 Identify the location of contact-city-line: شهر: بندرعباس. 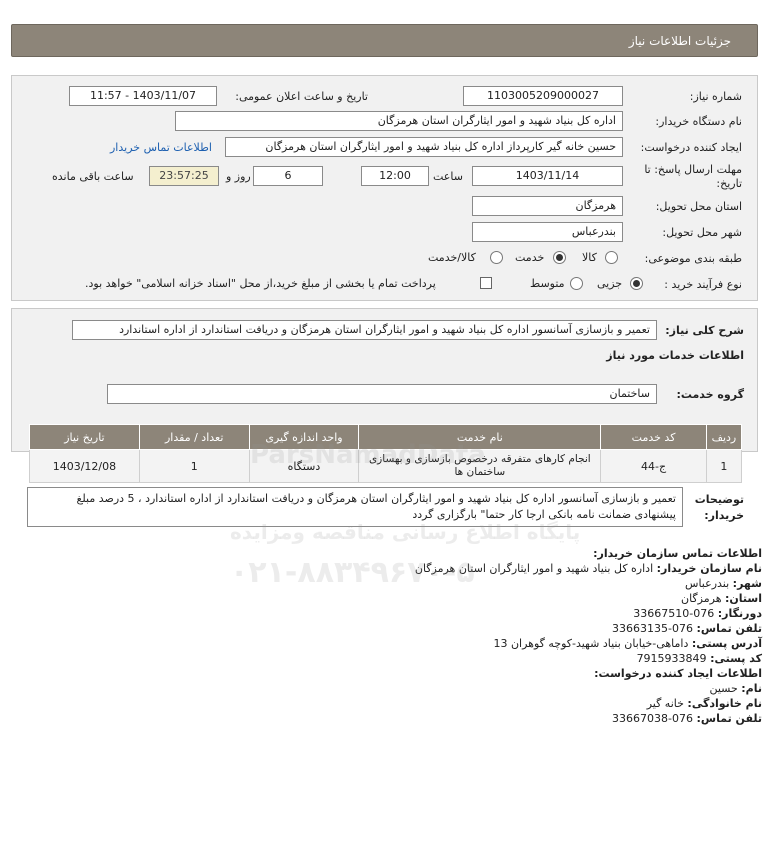
(723, 583).